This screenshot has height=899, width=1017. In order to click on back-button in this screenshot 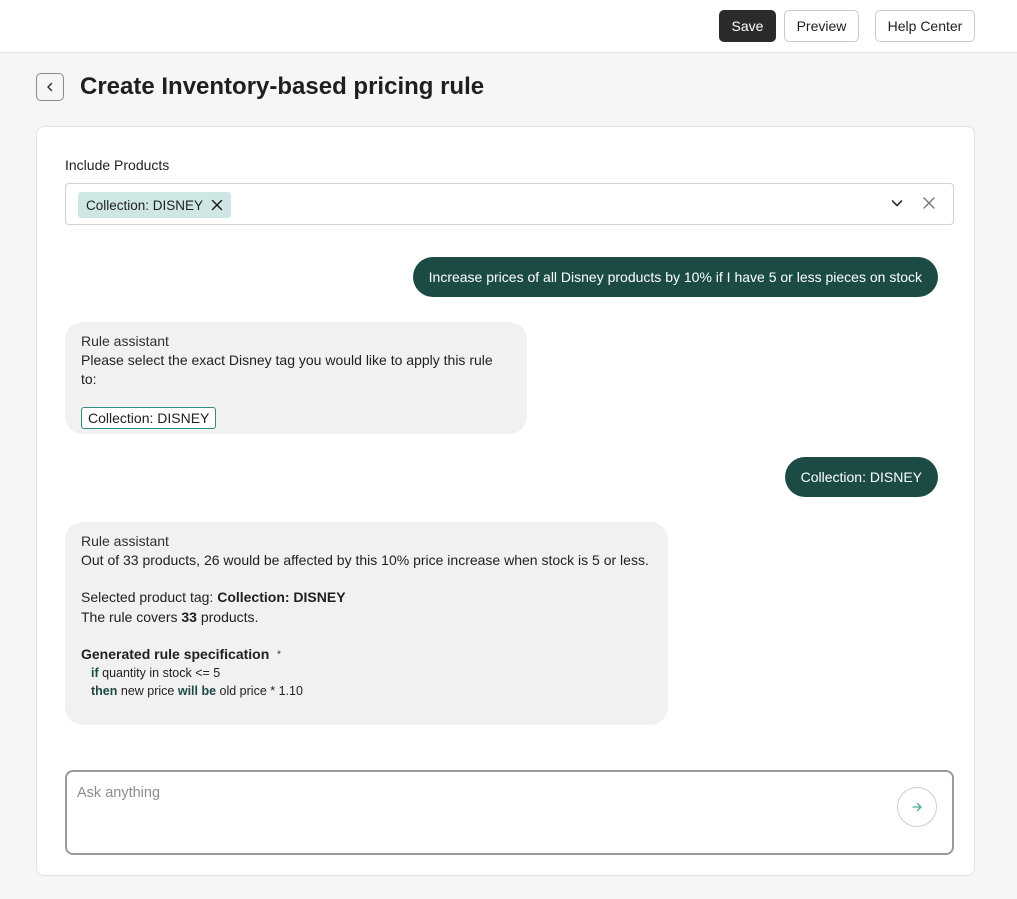, I will do `click(50, 87)`.